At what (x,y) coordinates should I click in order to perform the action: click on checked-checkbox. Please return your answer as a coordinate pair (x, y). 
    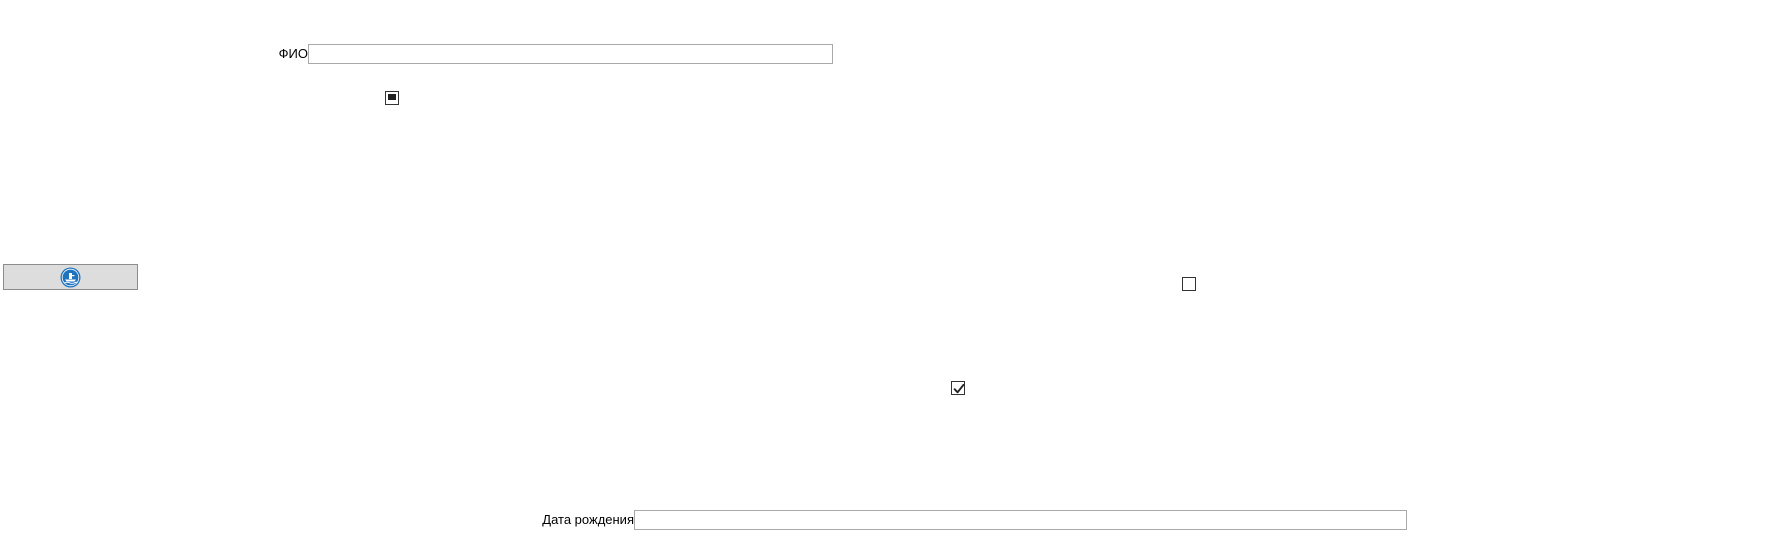
    Looking at the image, I should click on (958, 388).